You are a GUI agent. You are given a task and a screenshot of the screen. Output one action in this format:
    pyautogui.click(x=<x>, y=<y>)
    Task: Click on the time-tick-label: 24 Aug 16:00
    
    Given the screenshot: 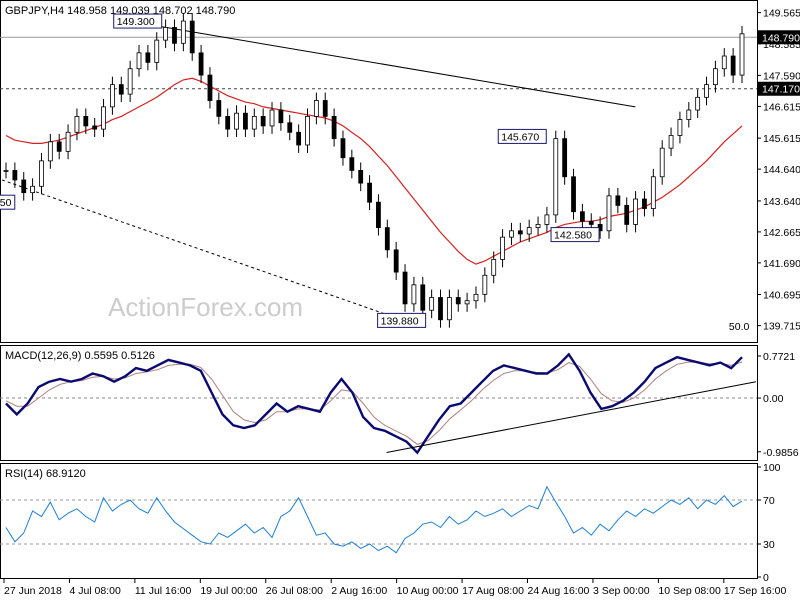 What is the action you would take?
    pyautogui.click(x=559, y=591)
    